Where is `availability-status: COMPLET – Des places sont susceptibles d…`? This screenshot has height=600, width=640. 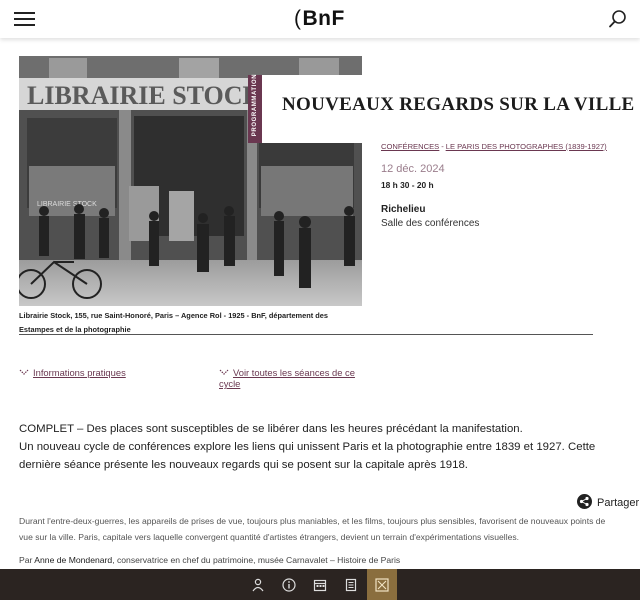
availability-status: COMPLET – Des places sont susceptibles d… is located at coordinates (271, 429).